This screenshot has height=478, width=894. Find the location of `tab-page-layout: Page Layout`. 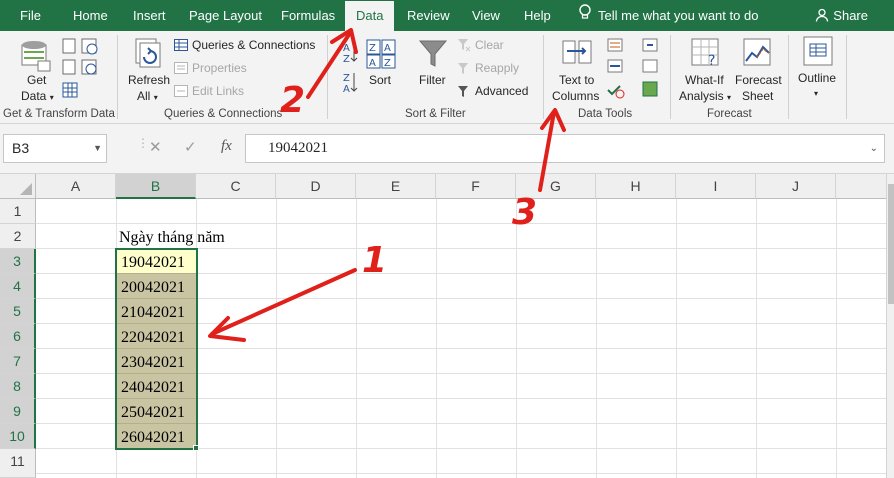

tab-page-layout: Page Layout is located at coordinates (225, 15).